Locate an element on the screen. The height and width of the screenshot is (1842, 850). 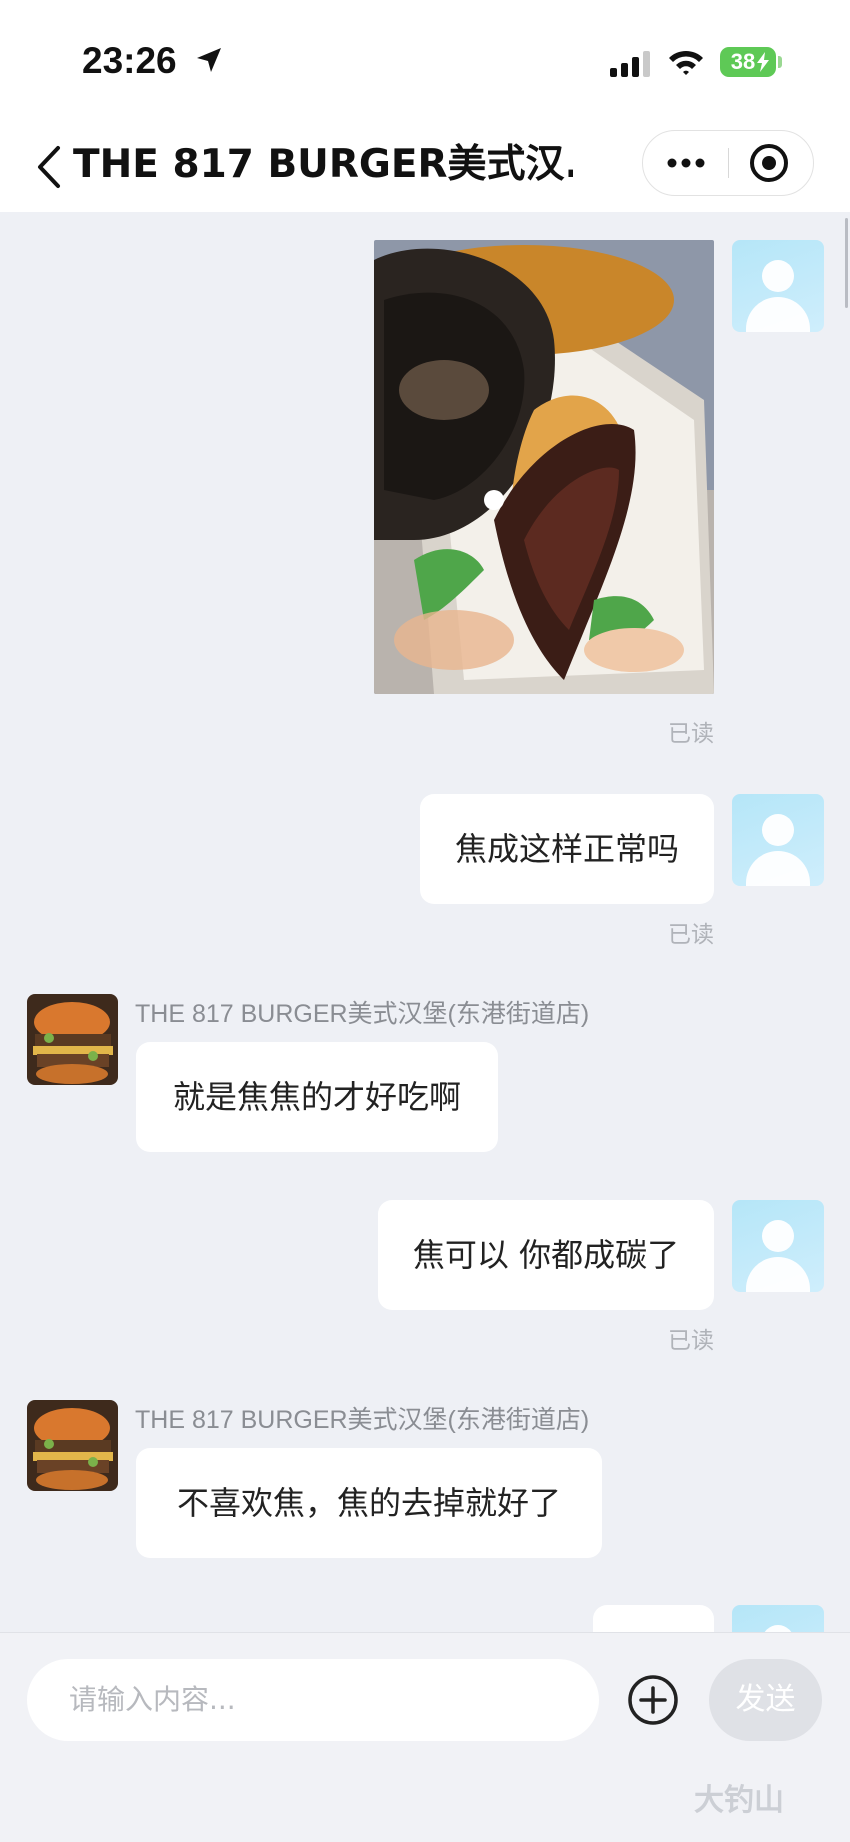
input-bar: 请输入内容... 发送 大钓山 is located at coordinates (425, 1737).